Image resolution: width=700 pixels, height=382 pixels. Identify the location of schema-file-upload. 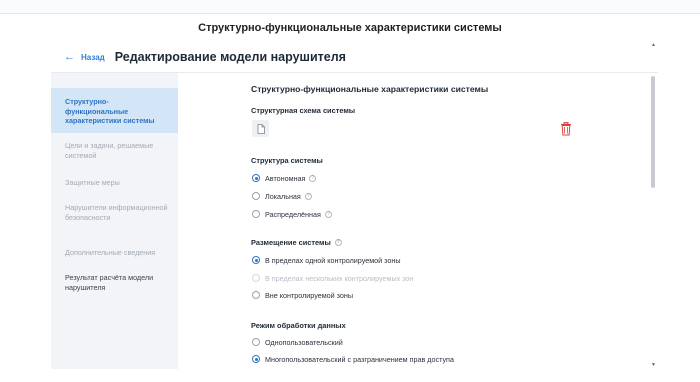
(260, 128).